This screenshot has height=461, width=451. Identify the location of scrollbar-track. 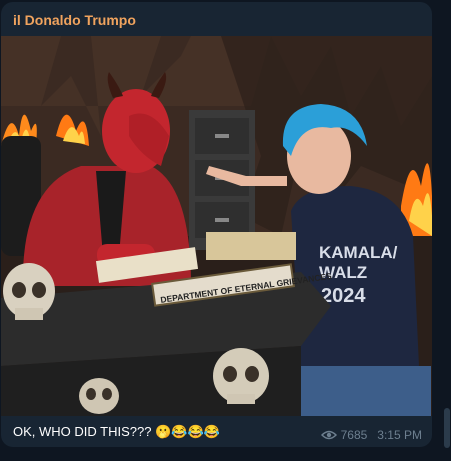
(447, 230).